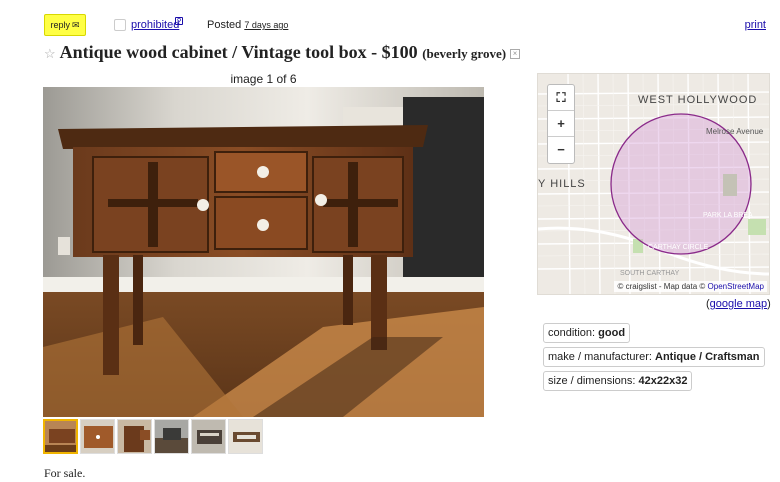 The height and width of the screenshot is (482, 780). Describe the element at coordinates (120, 25) in the screenshot. I see `flag-checkbox` at that location.